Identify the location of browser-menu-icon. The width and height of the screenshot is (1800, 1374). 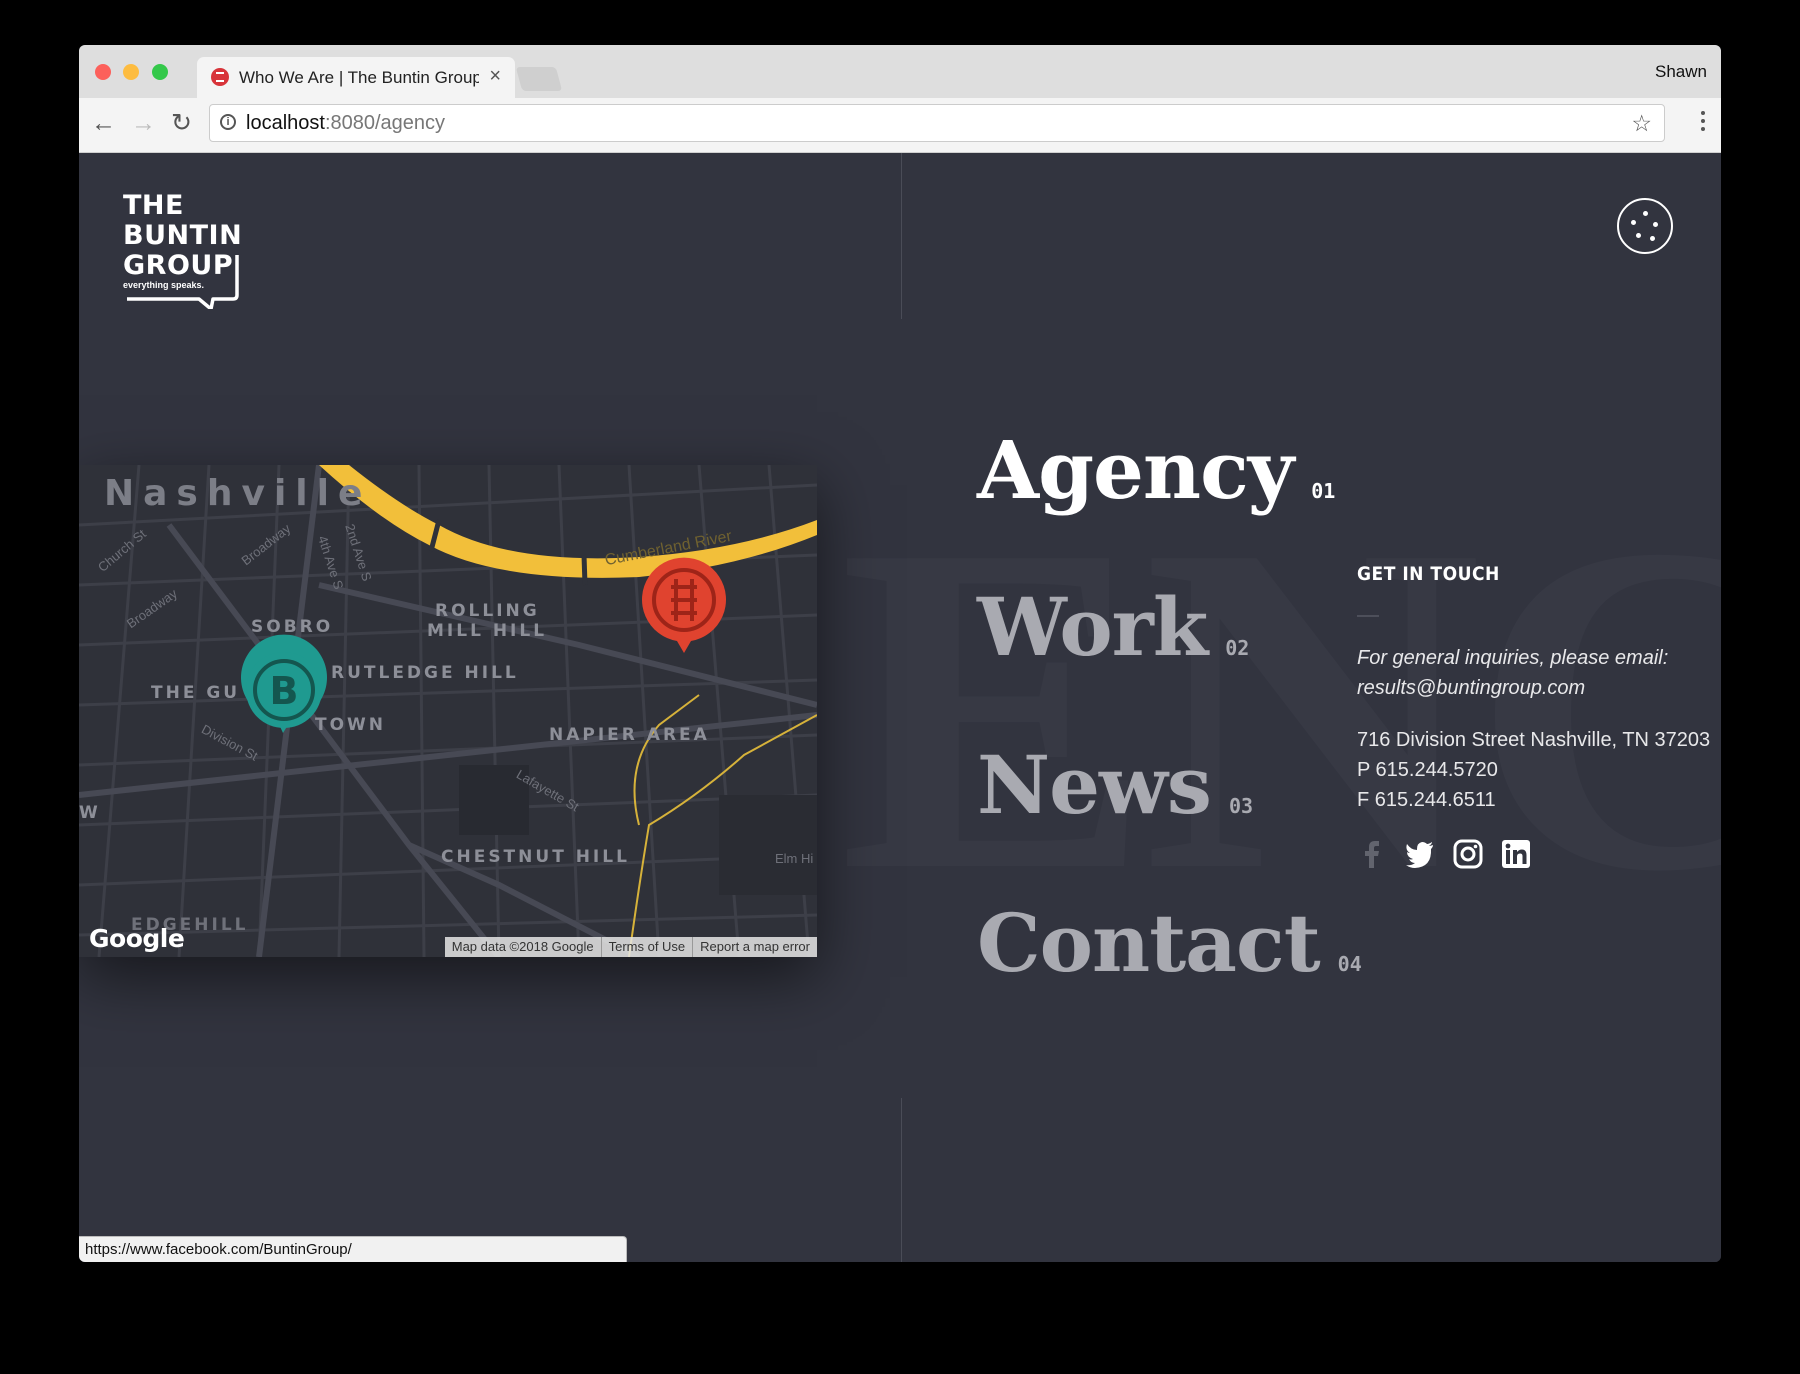
(1703, 121).